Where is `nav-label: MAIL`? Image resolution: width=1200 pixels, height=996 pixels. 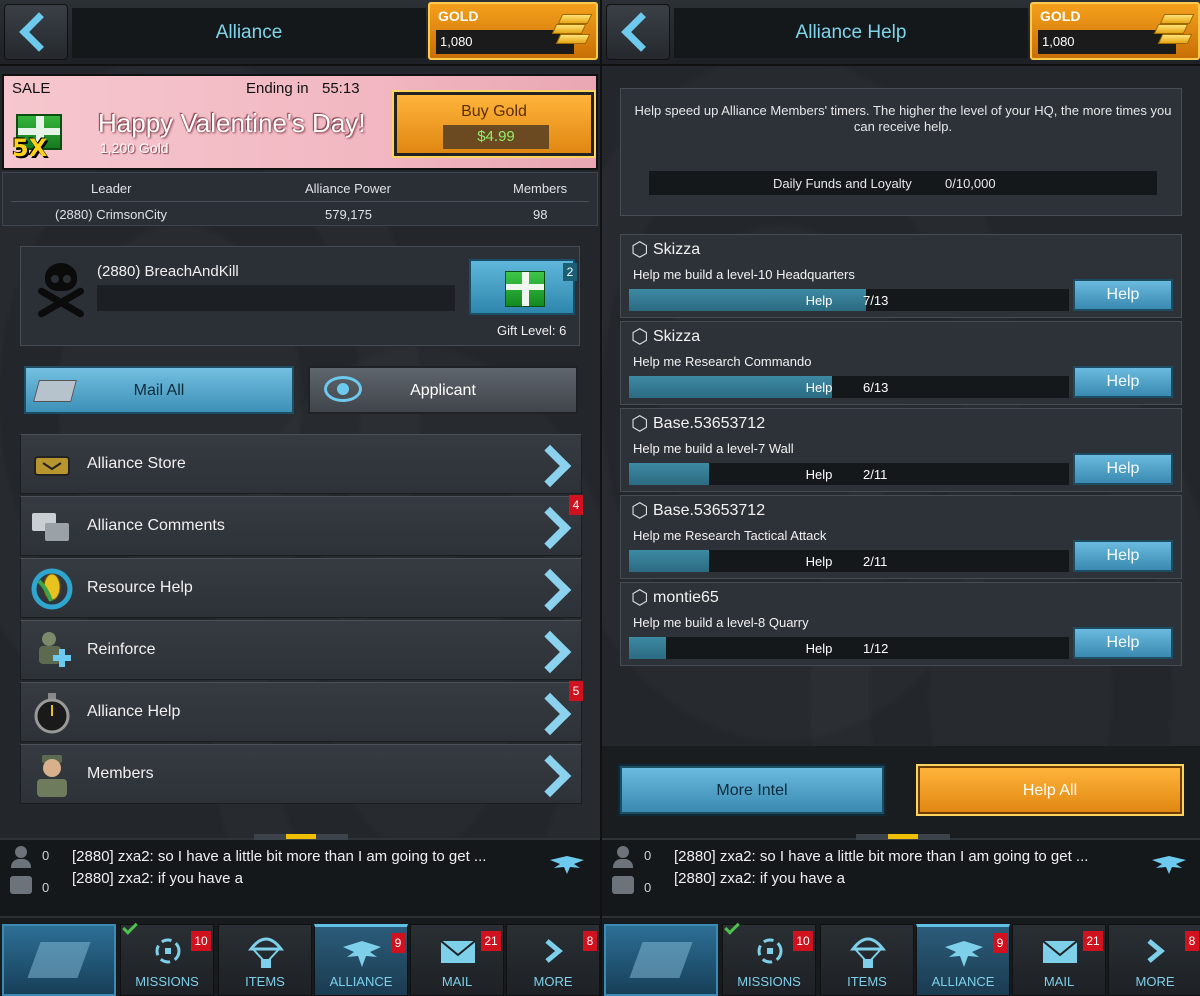 nav-label: MAIL is located at coordinates (1059, 981).